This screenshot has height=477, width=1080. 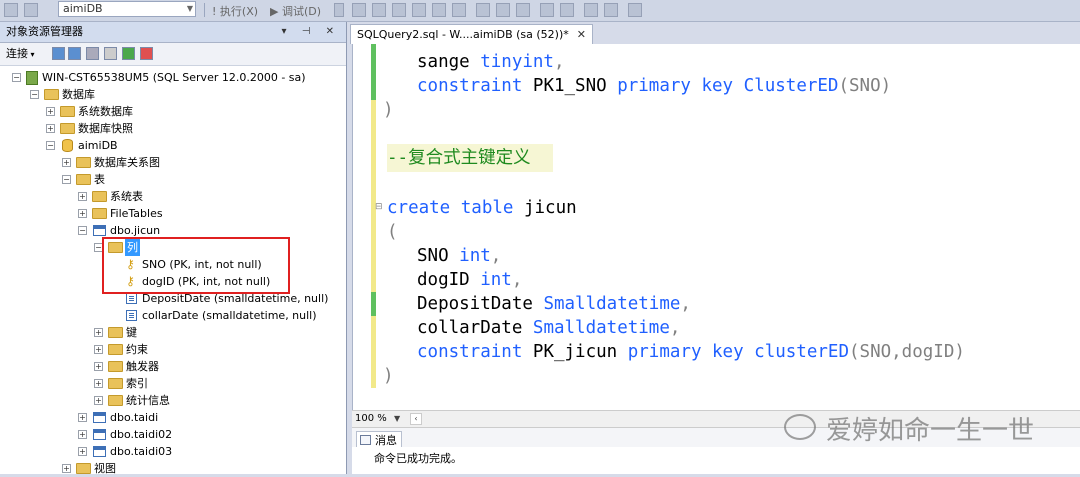 What do you see at coordinates (449, 280) in the screenshot?
I see `code-ident: dogID` at bounding box center [449, 280].